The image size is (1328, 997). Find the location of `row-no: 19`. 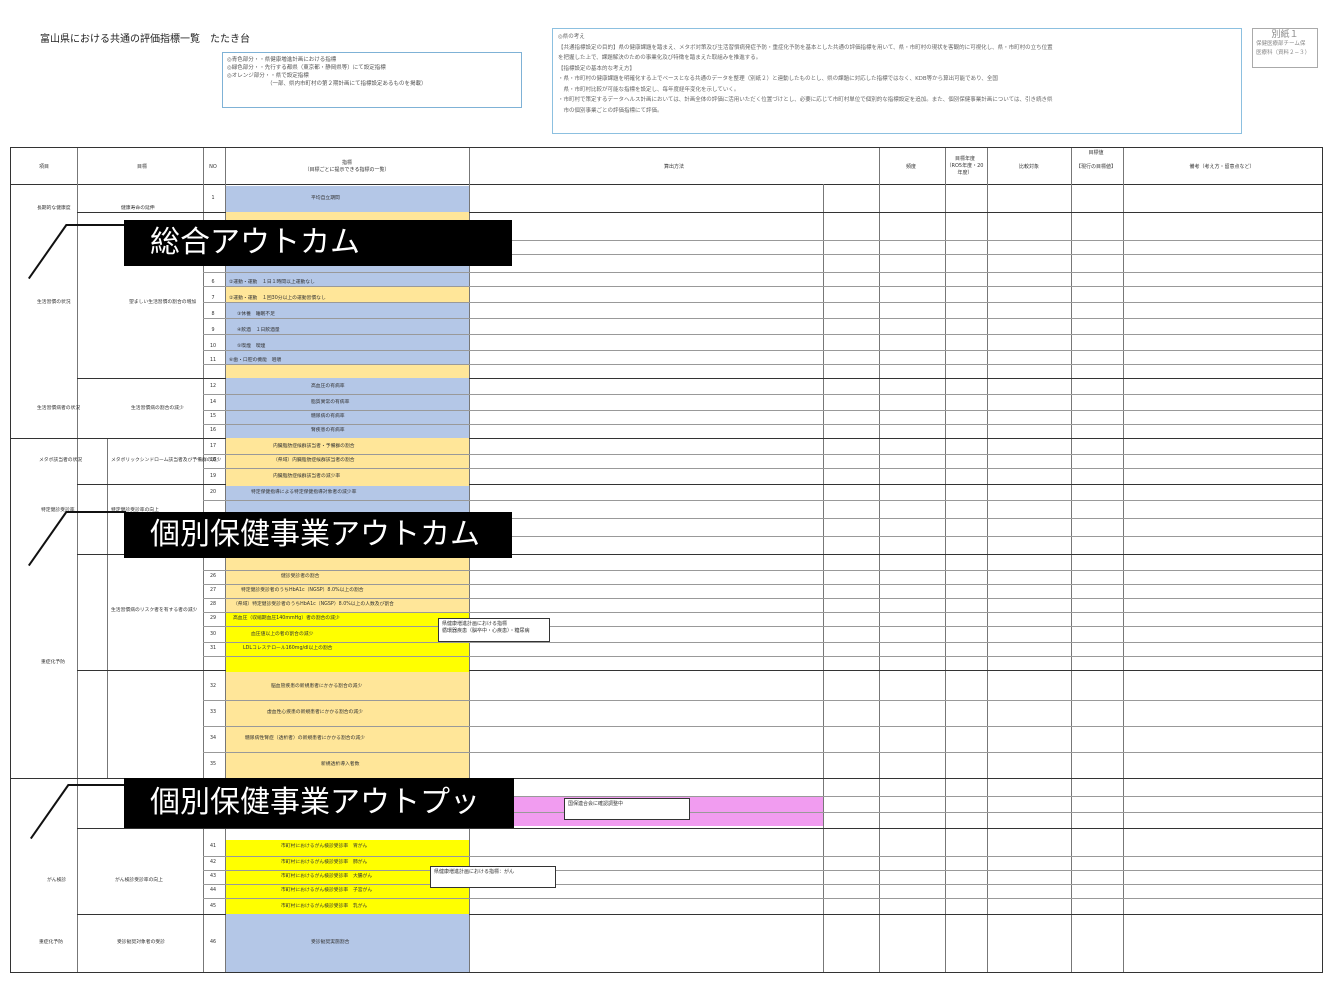

row-no: 19 is located at coordinates (213, 476).